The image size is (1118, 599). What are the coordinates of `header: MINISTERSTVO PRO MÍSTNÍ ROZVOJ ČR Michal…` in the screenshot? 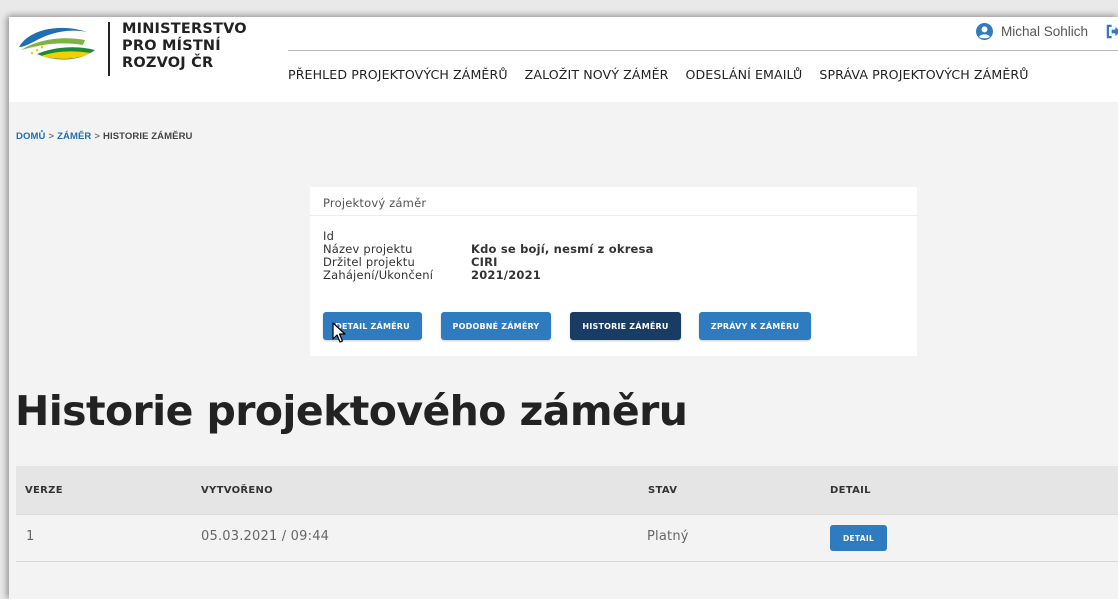 It's located at (563, 59).